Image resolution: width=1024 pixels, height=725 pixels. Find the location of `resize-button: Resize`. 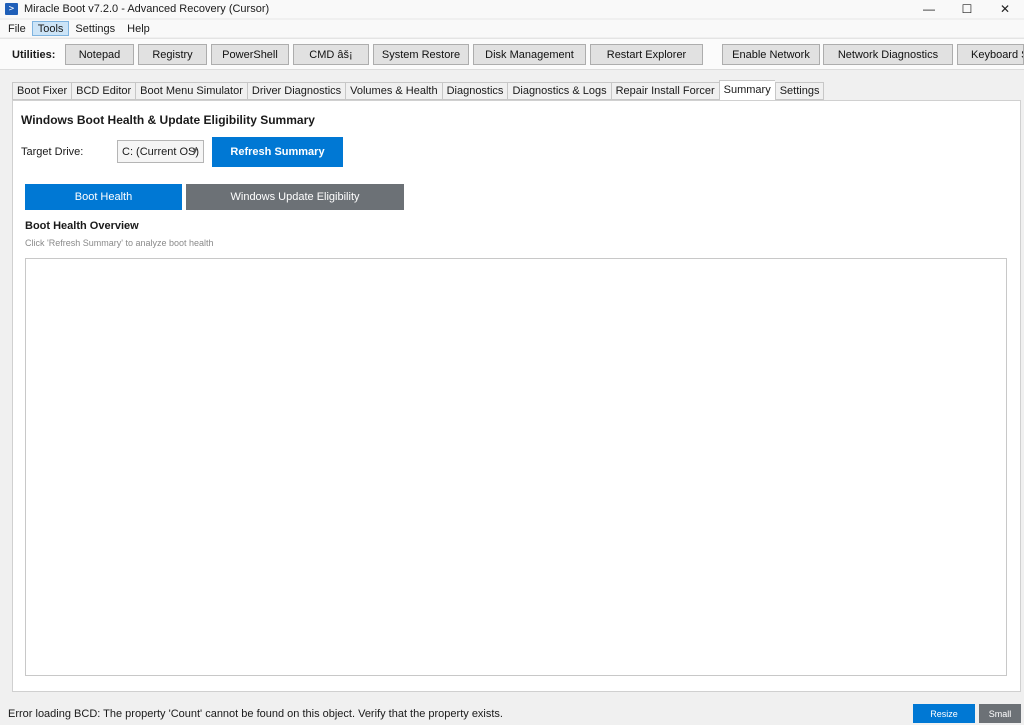

resize-button: Resize is located at coordinates (944, 713).